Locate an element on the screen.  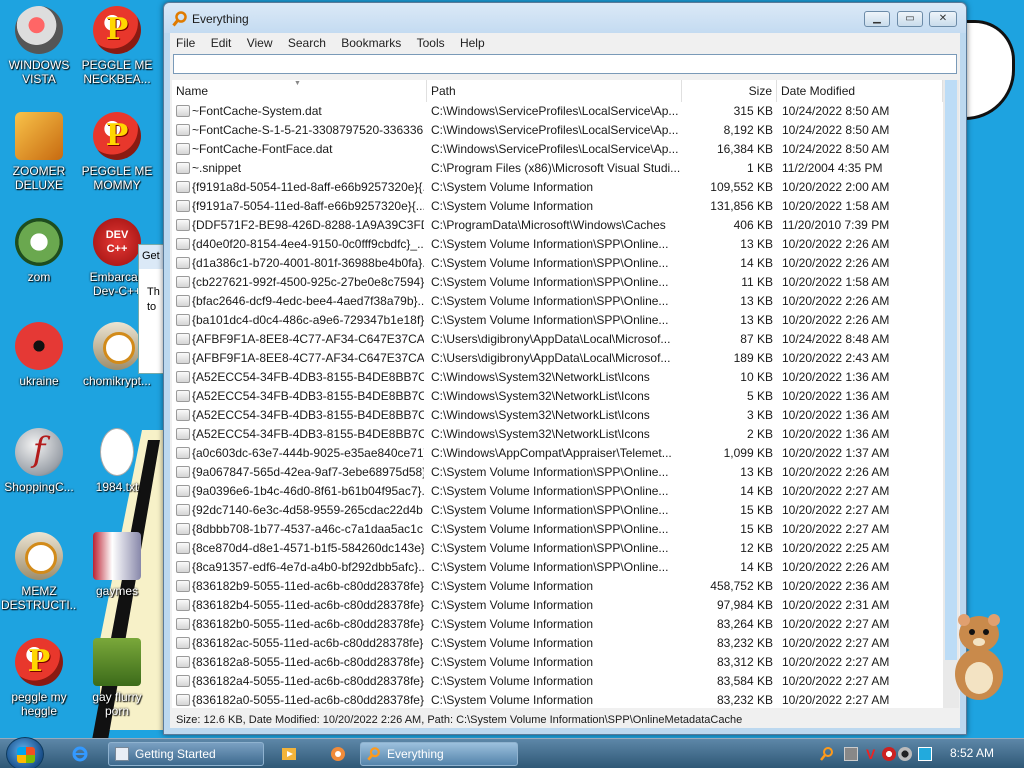
menu-search: Search is located at coordinates (307, 43).